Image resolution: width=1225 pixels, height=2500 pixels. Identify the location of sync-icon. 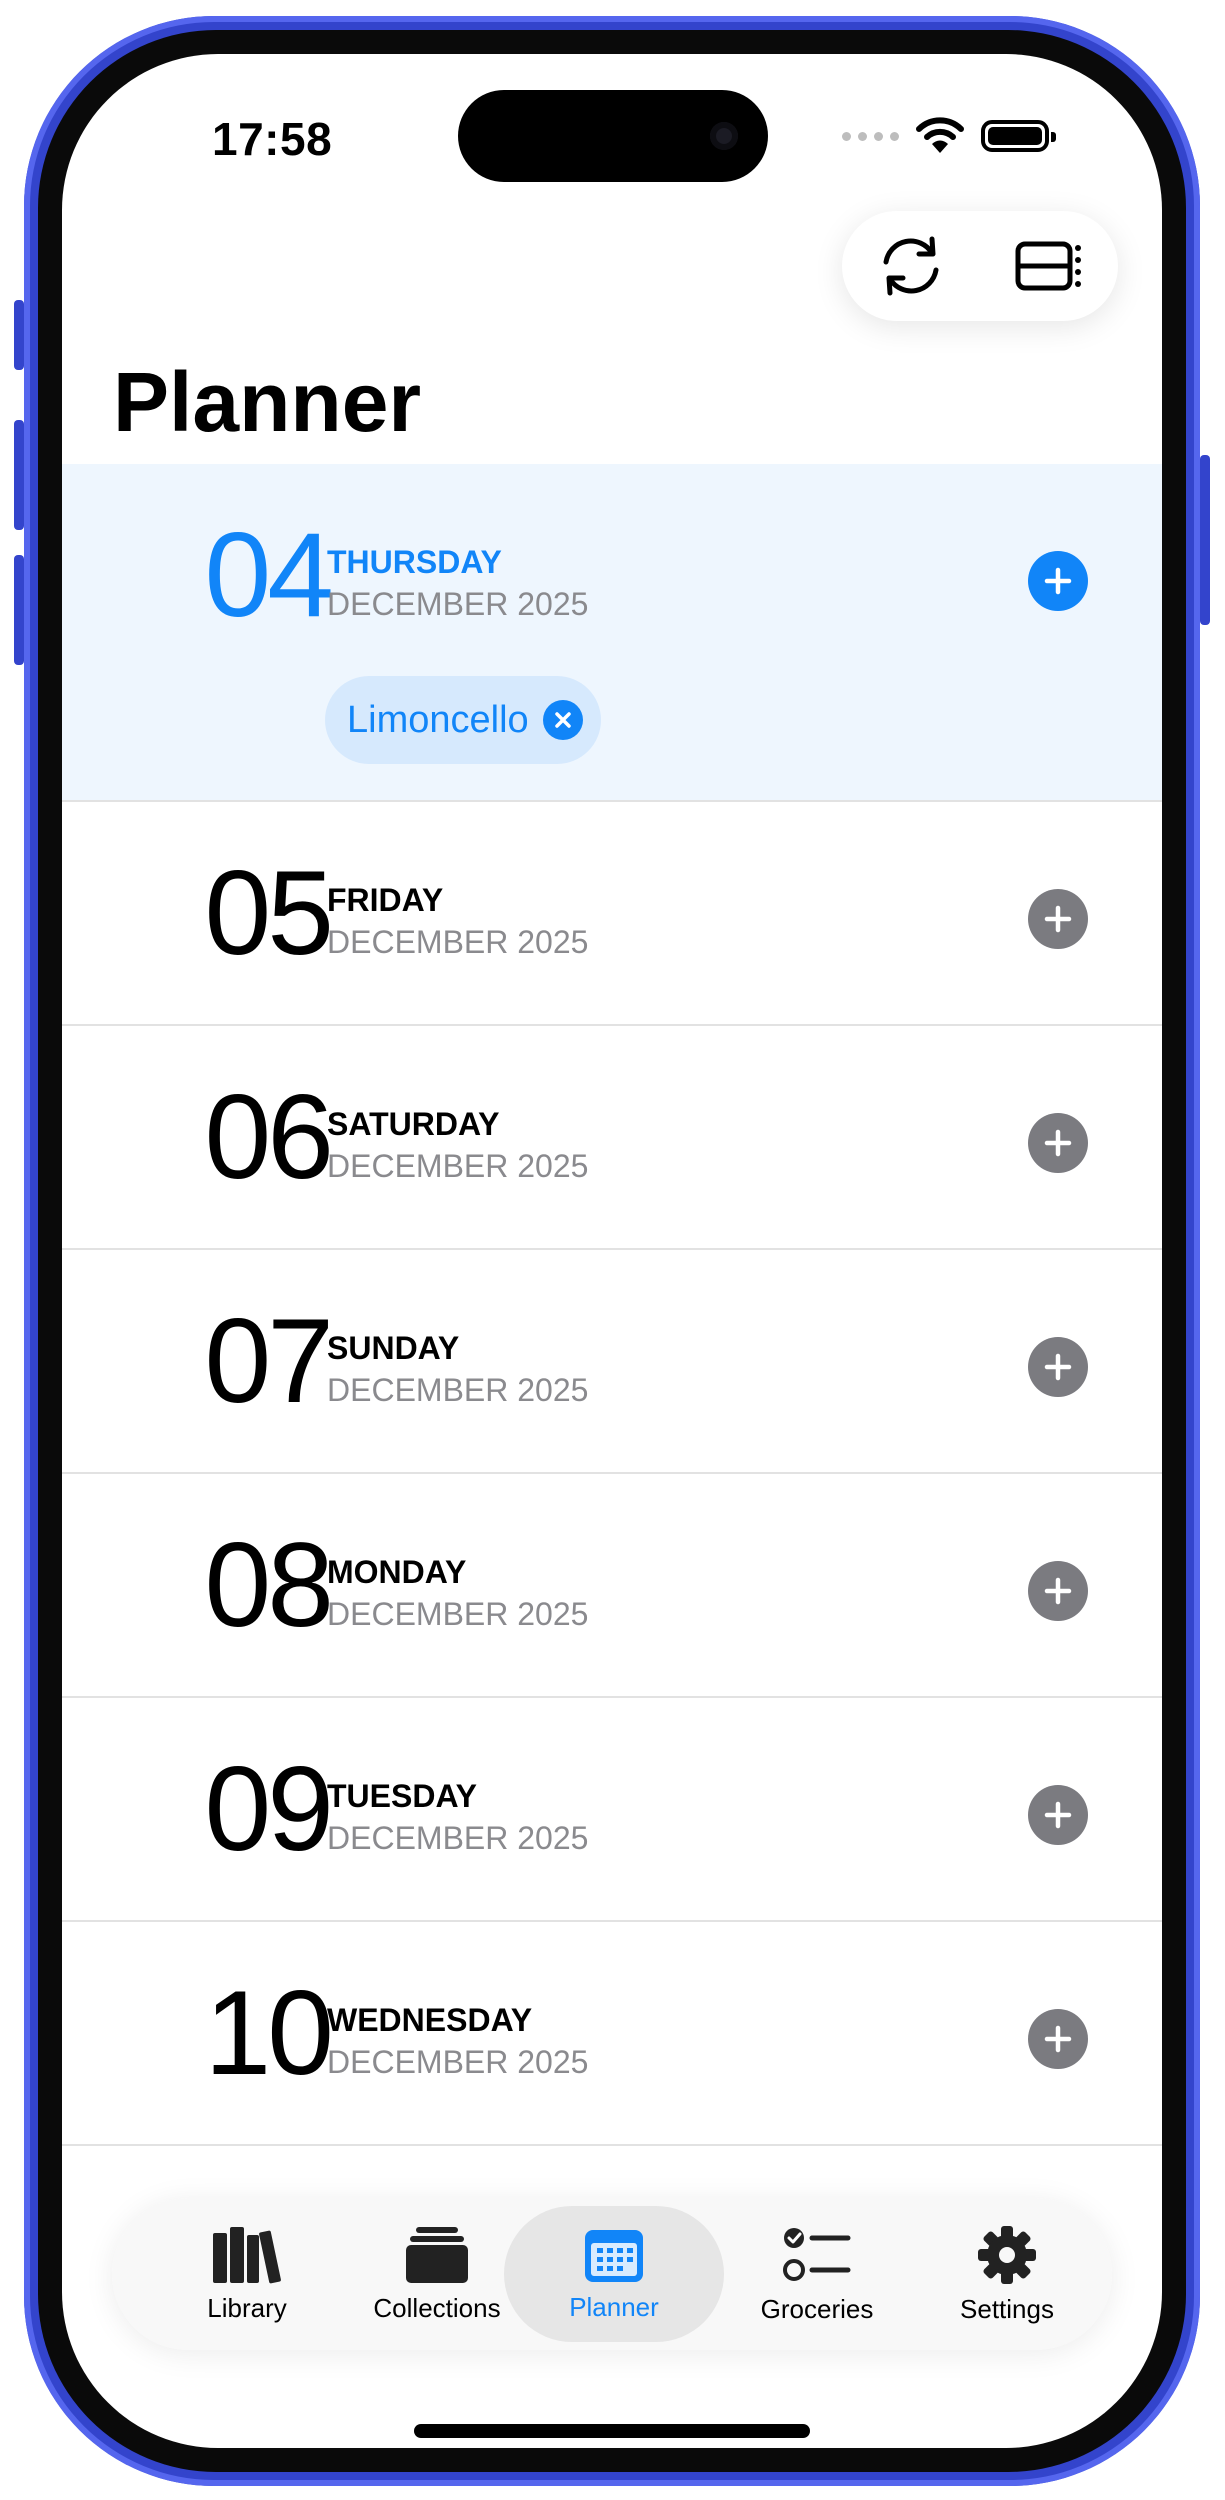
(911, 266).